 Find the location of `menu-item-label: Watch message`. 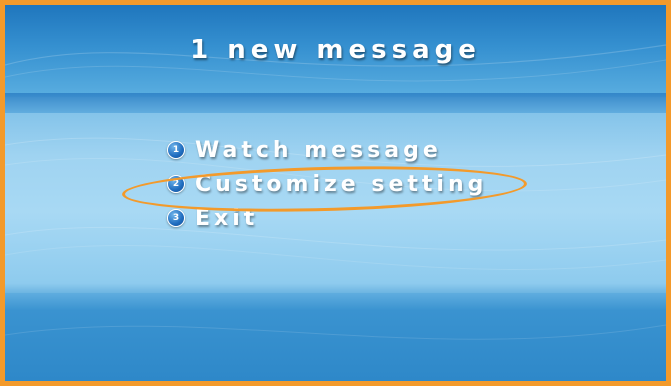

menu-item-label: Watch message is located at coordinates (318, 150).